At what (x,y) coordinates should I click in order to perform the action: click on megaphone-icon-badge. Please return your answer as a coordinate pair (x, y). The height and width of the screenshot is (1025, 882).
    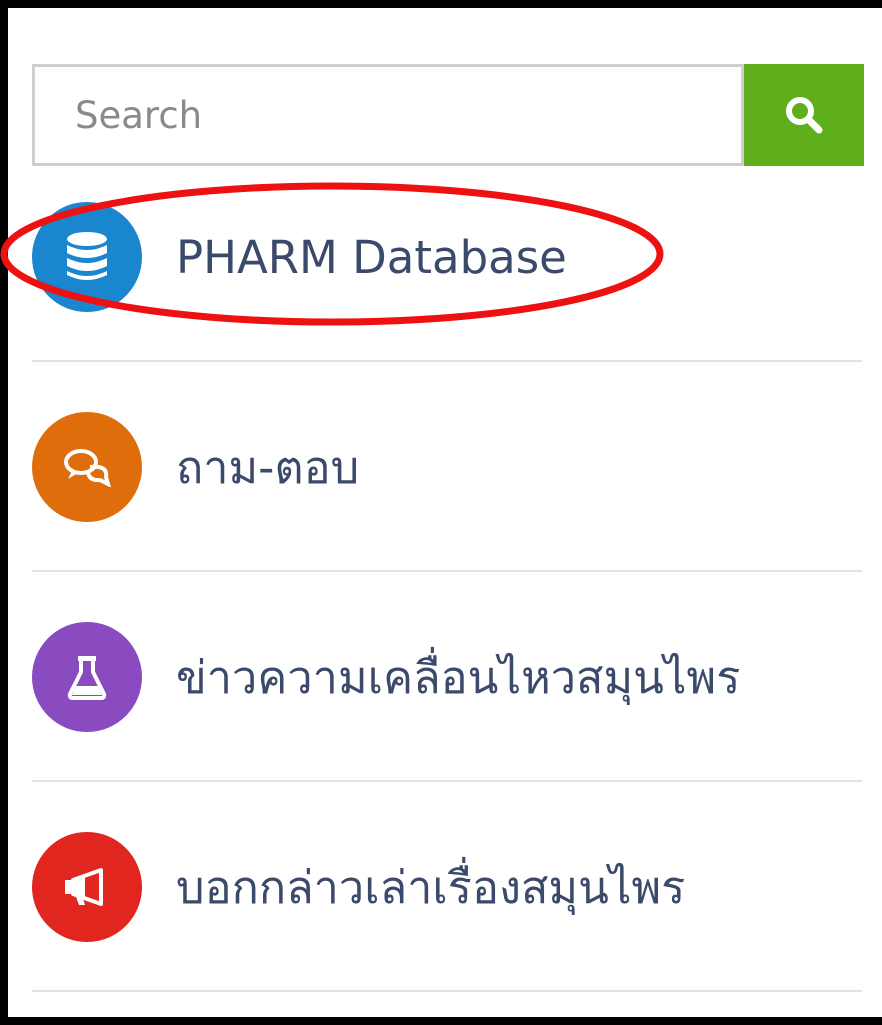
    Looking at the image, I should click on (87, 887).